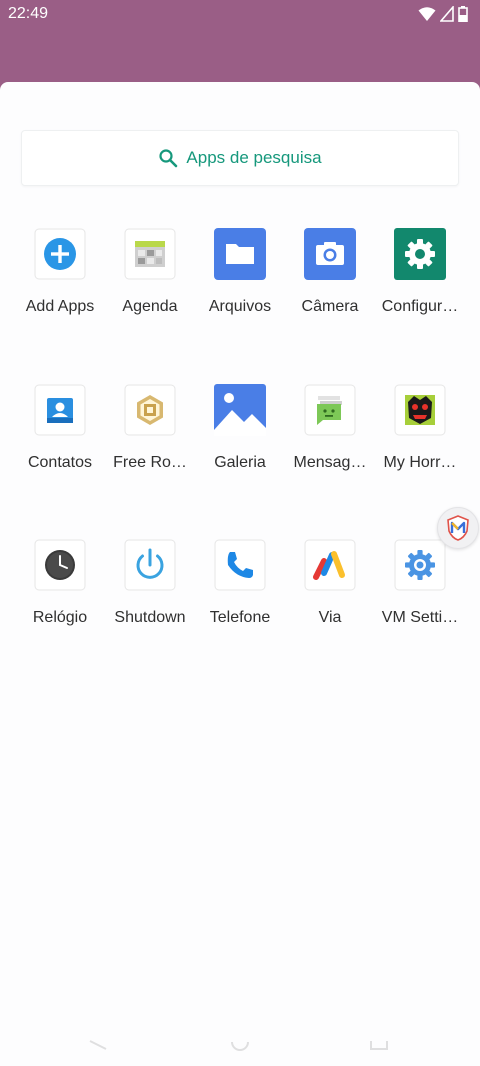 The image size is (480, 1066). What do you see at coordinates (28, 13) in the screenshot?
I see `status-time: 22:49` at bounding box center [28, 13].